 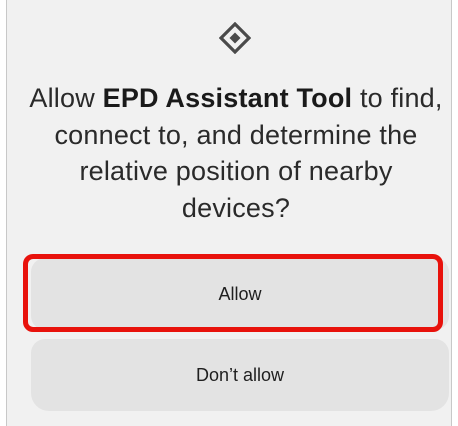 I want to click on app-name: EPD Assistant Tool, so click(x=227, y=98).